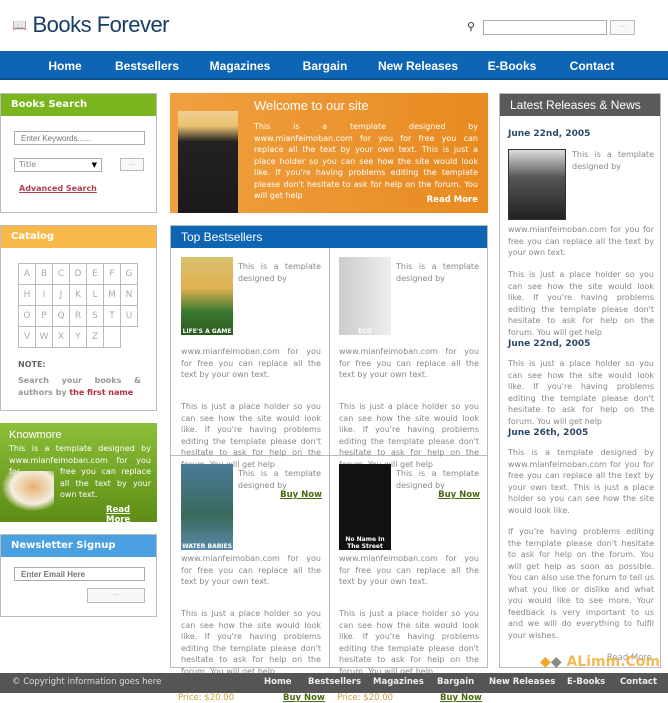  What do you see at coordinates (132, 164) in the screenshot?
I see `search-button: ····` at bounding box center [132, 164].